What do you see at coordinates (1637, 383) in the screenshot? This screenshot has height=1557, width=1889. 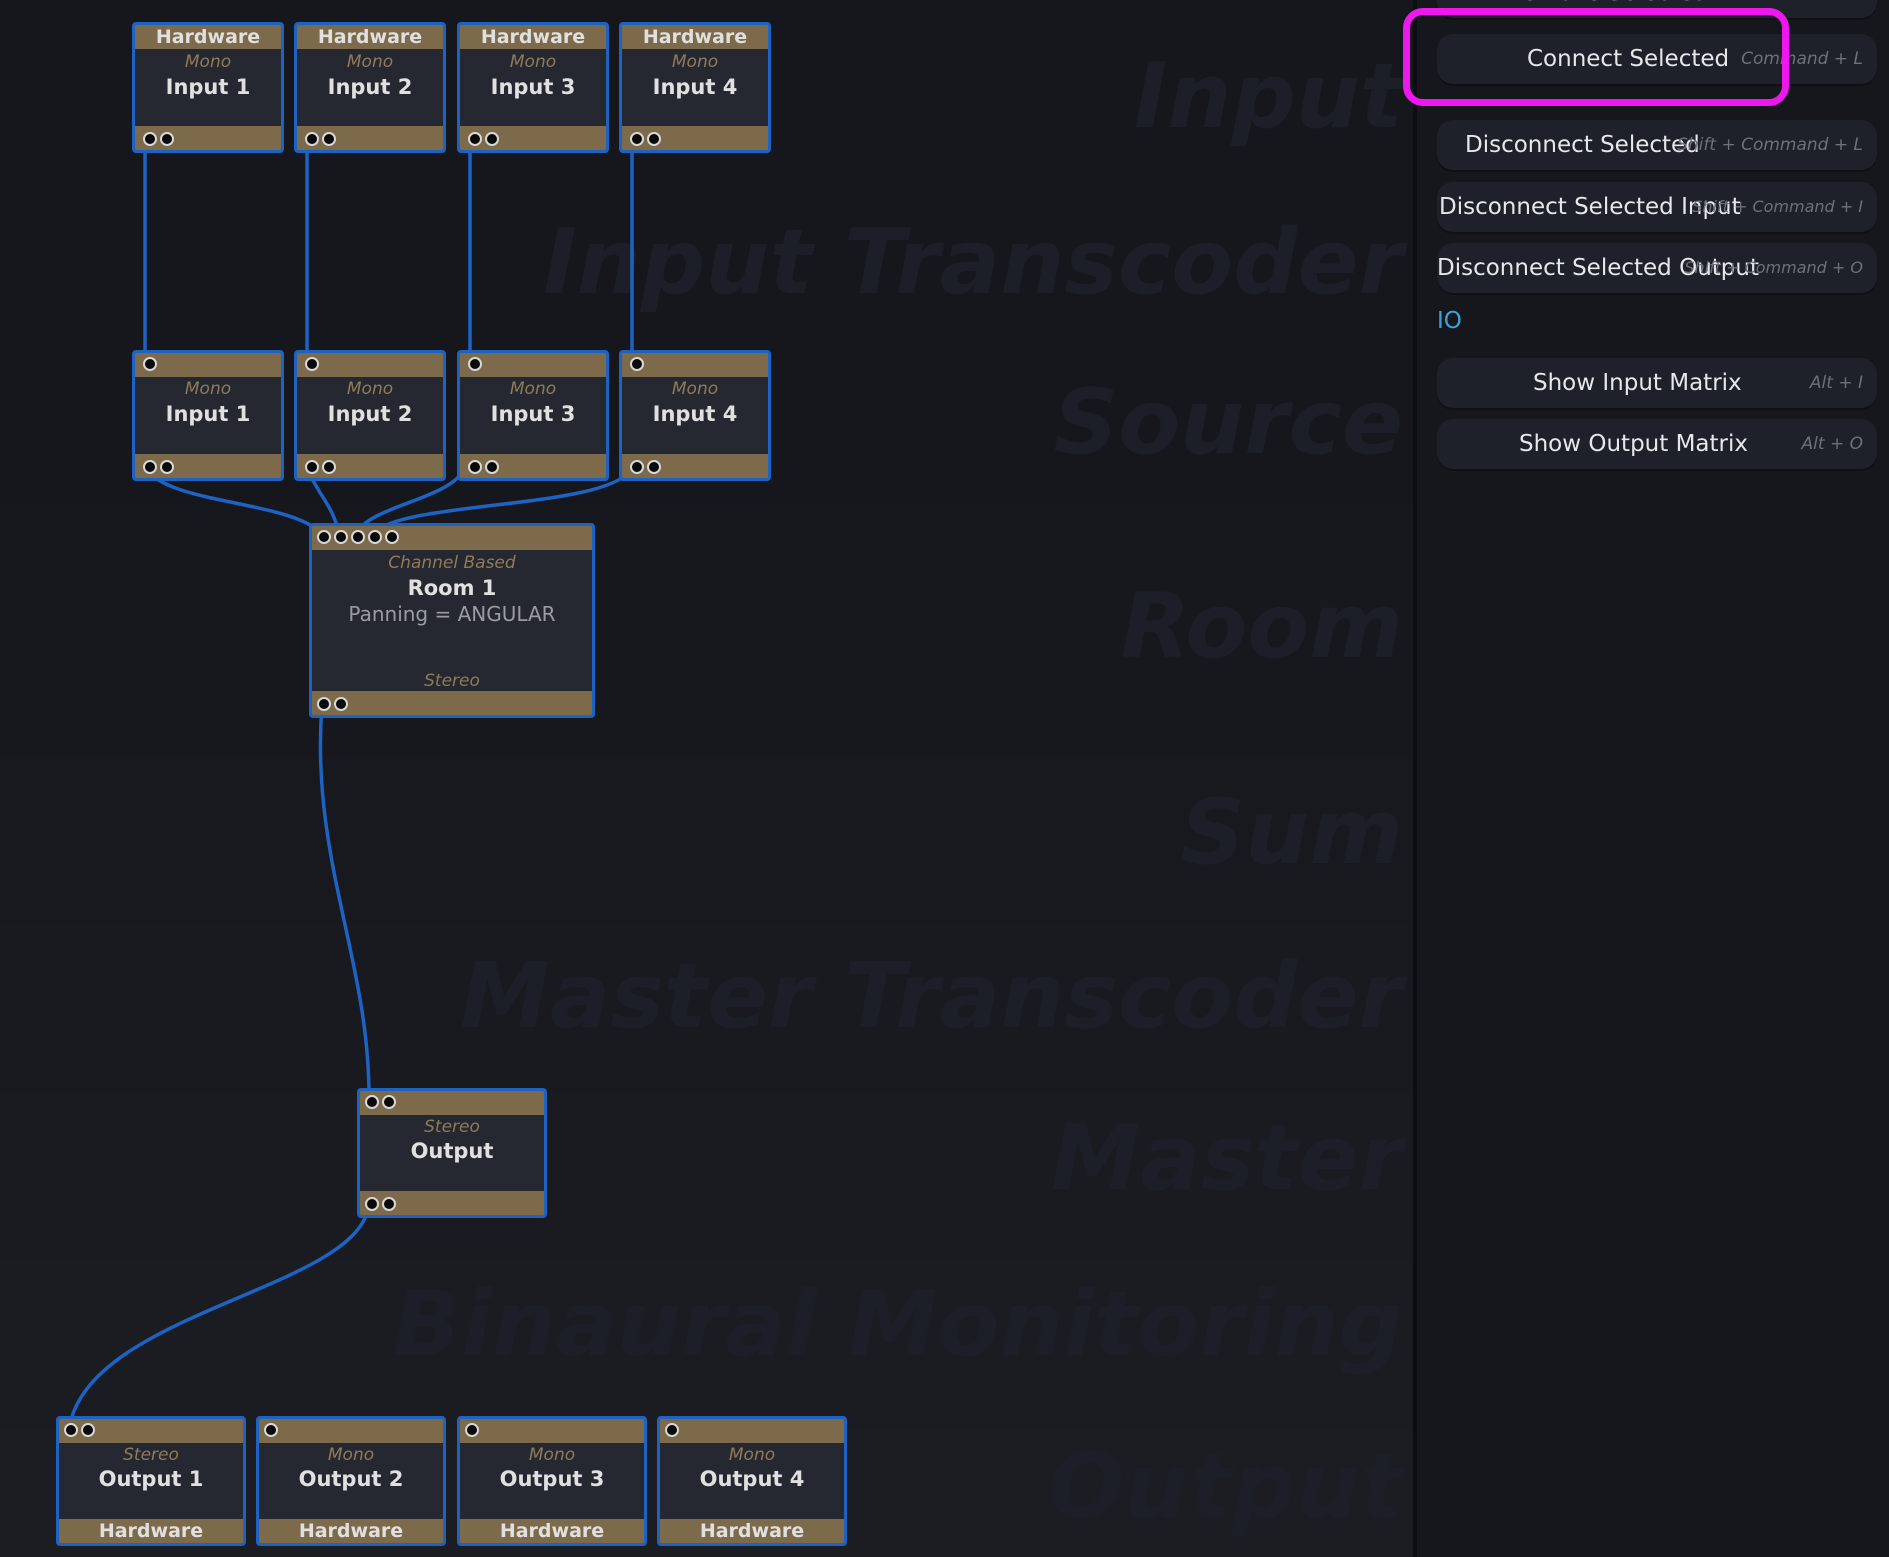 I see `menu-item-label: Show Input Matrix` at bounding box center [1637, 383].